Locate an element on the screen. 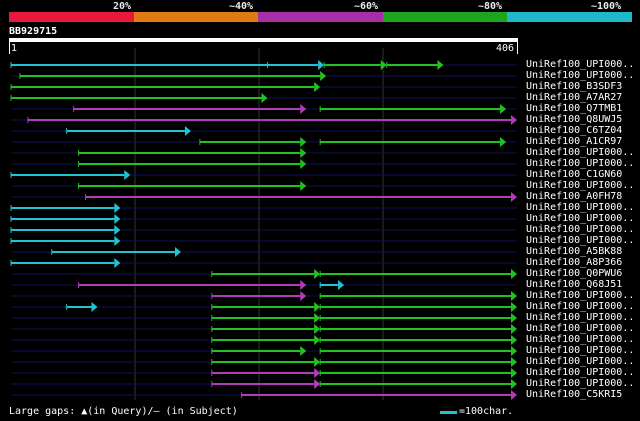 This screenshot has width=640, height=421. hit-label: UniRef100_A7AR27 is located at coordinates (574, 97).